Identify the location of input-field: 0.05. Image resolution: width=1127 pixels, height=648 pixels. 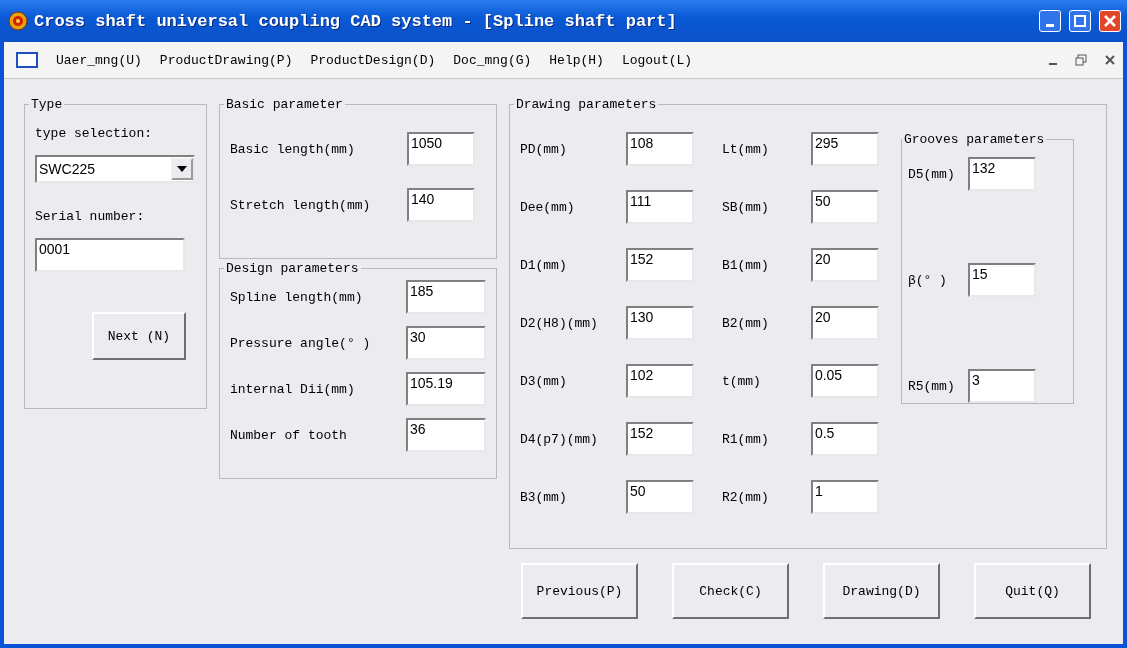
(844, 381).